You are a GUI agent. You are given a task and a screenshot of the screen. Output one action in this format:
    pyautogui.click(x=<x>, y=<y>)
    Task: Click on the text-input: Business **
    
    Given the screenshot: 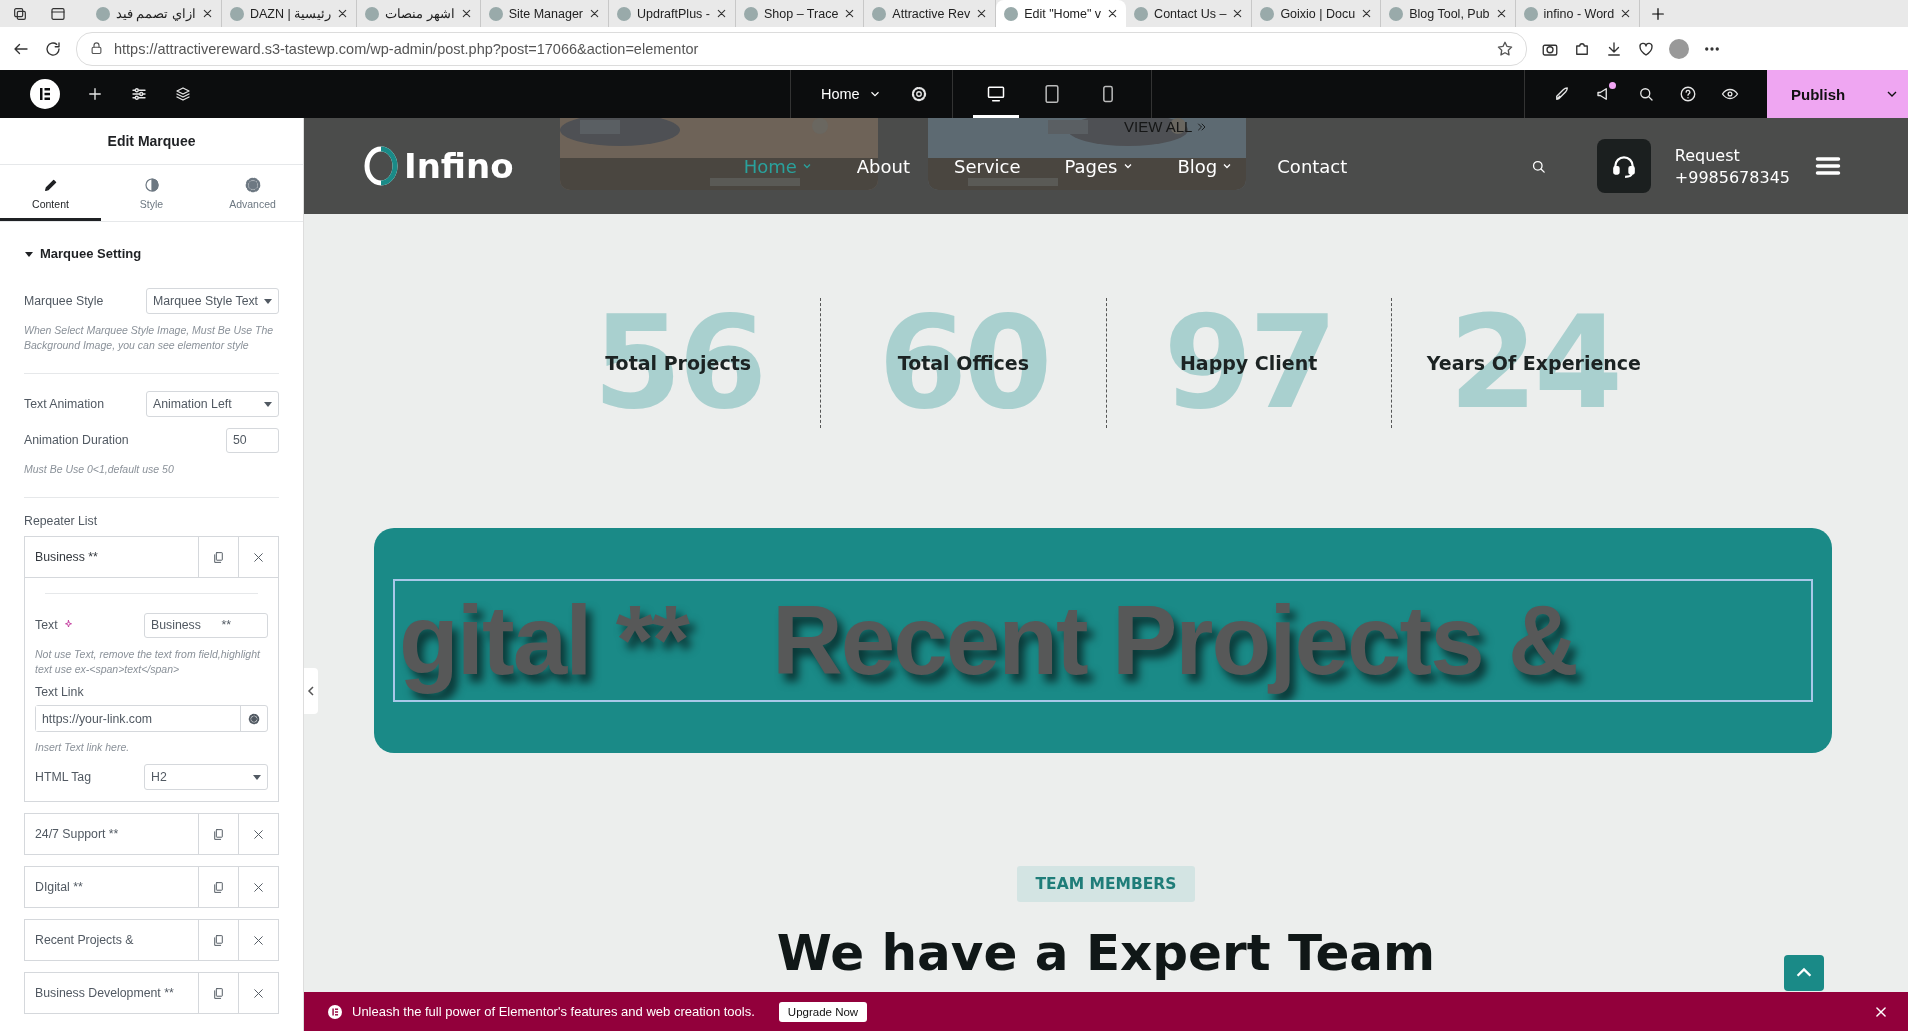 What is the action you would take?
    pyautogui.click(x=206, y=625)
    